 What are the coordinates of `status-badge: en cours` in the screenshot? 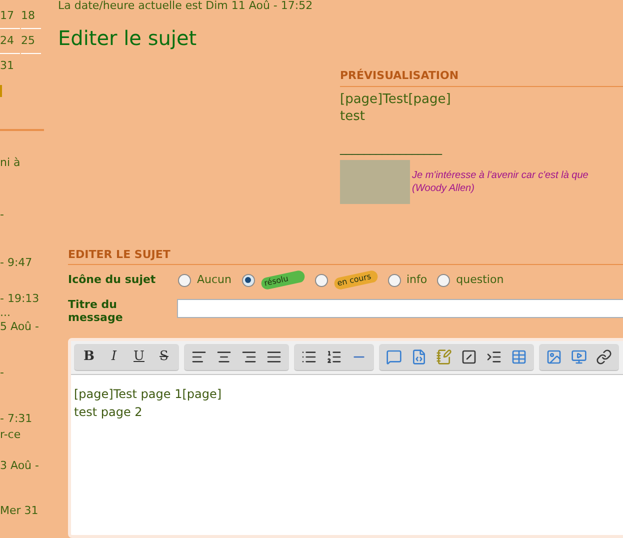 It's located at (355, 280).